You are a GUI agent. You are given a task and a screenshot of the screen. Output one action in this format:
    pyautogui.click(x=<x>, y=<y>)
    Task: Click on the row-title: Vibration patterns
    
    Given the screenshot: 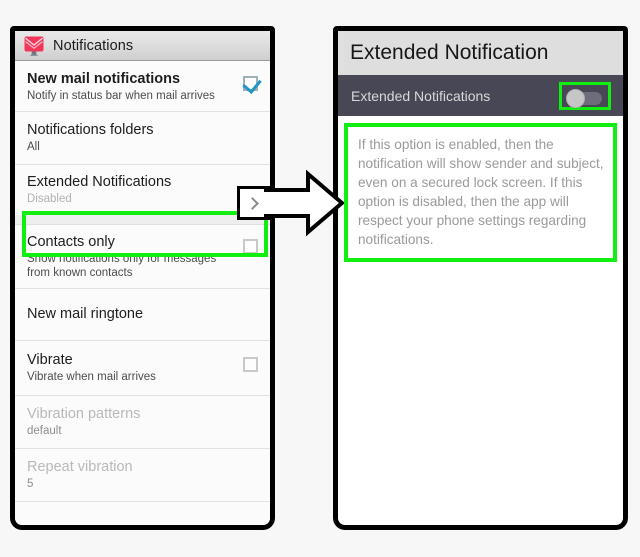 What is the action you would take?
    pyautogui.click(x=84, y=414)
    